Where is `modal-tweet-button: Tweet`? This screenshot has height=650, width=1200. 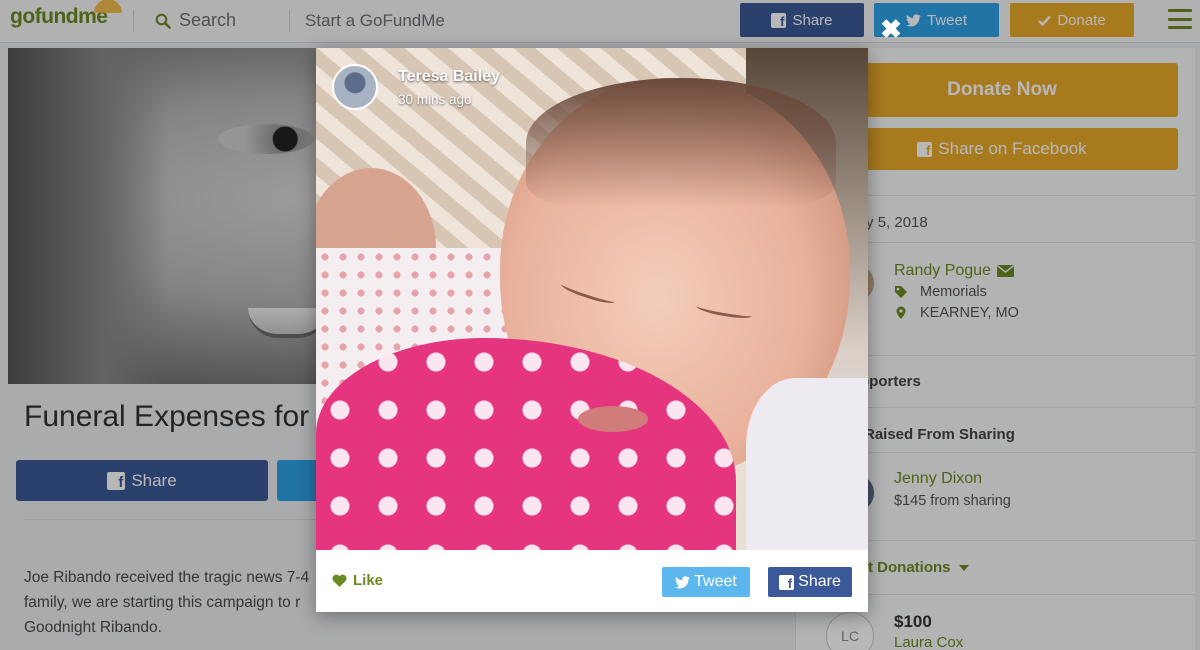 modal-tweet-button: Tweet is located at coordinates (706, 582).